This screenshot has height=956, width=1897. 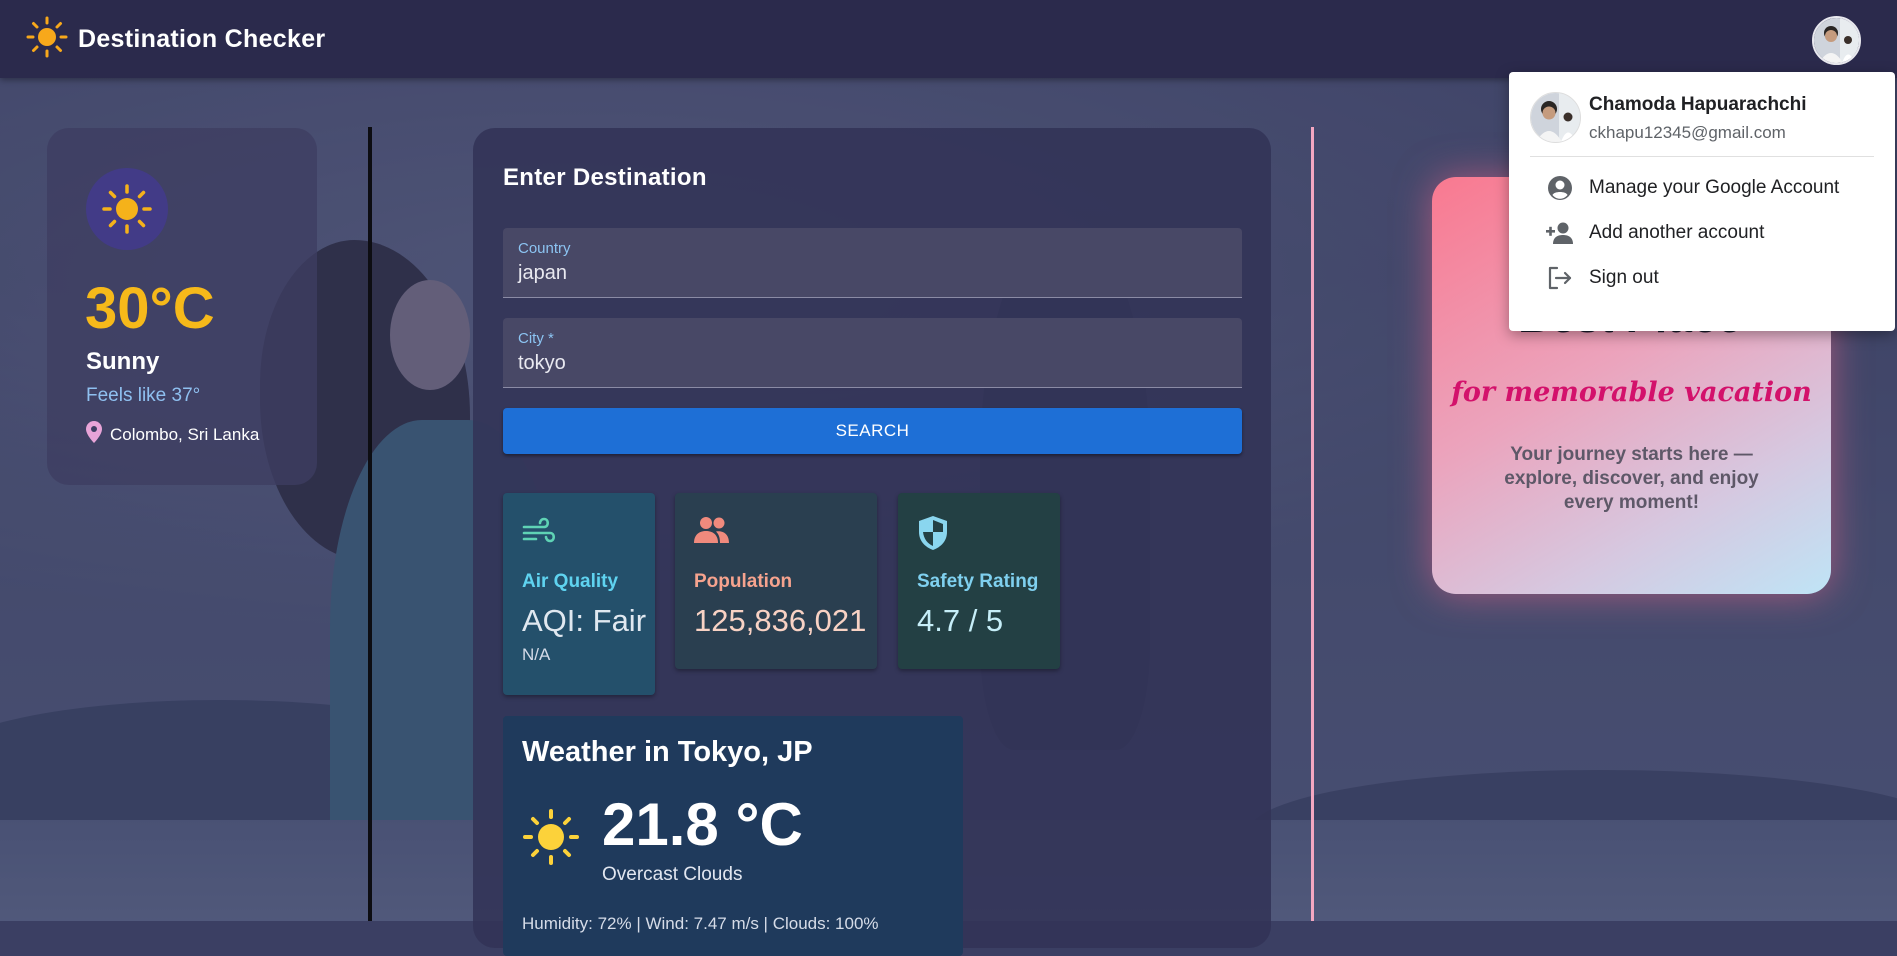 What do you see at coordinates (1312, 524) in the screenshot?
I see `divider-right` at bounding box center [1312, 524].